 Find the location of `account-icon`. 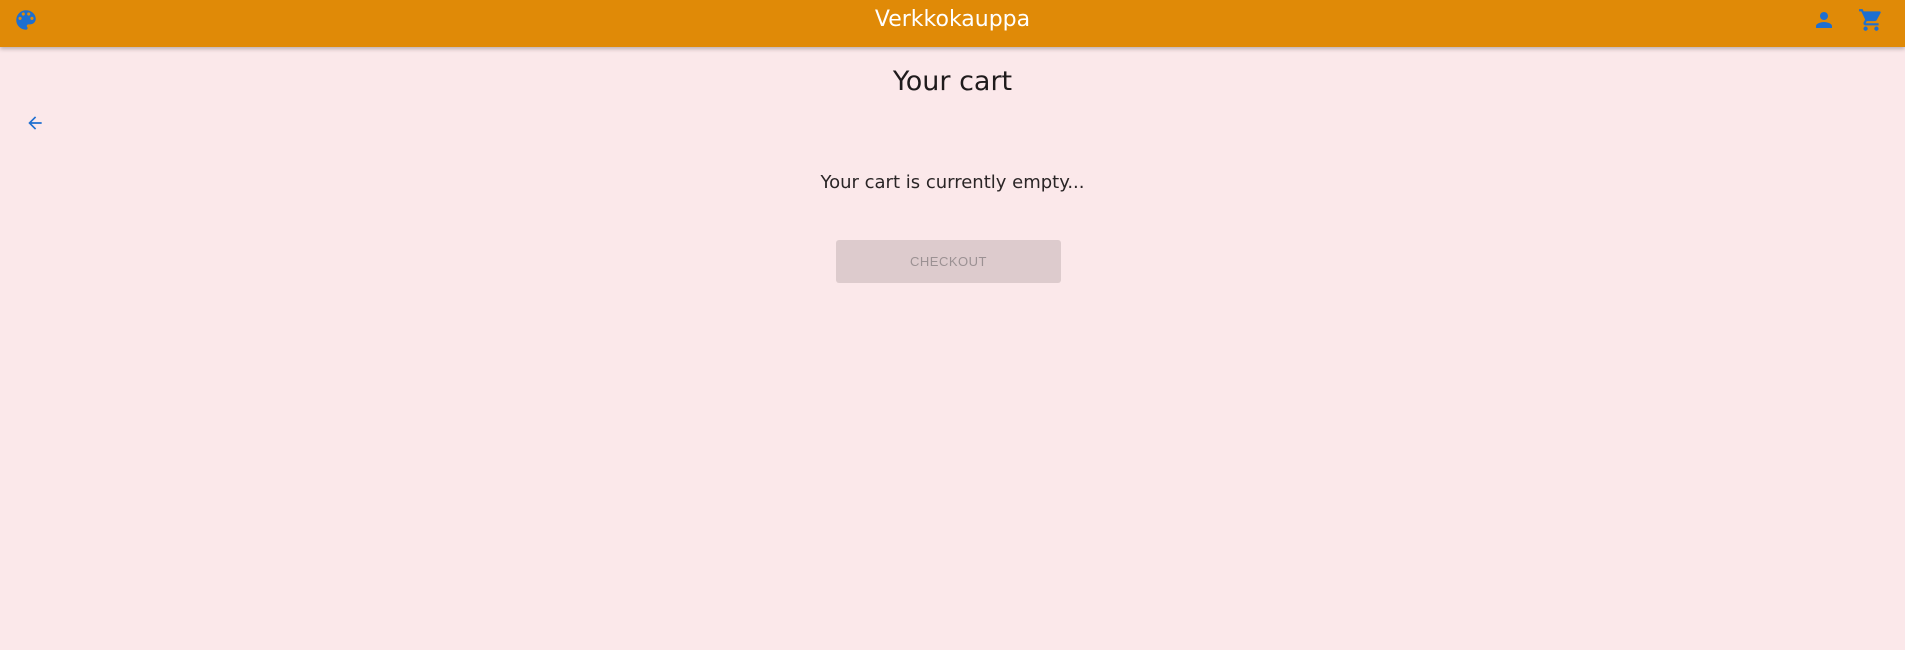

account-icon is located at coordinates (1824, 20).